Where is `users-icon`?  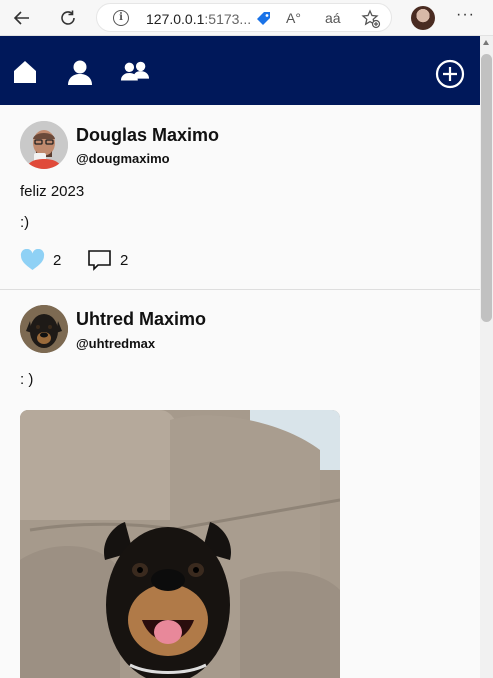
users-icon is located at coordinates (135, 71).